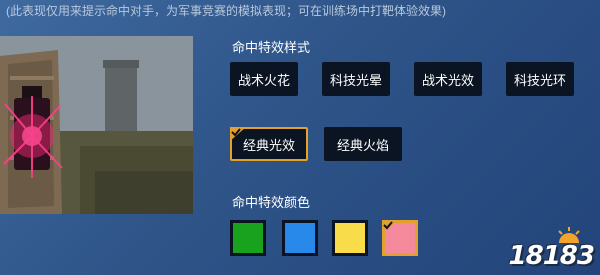 The image size is (600, 275). What do you see at coordinates (400, 238) in the screenshot?
I see `color-swatch-pink` at bounding box center [400, 238].